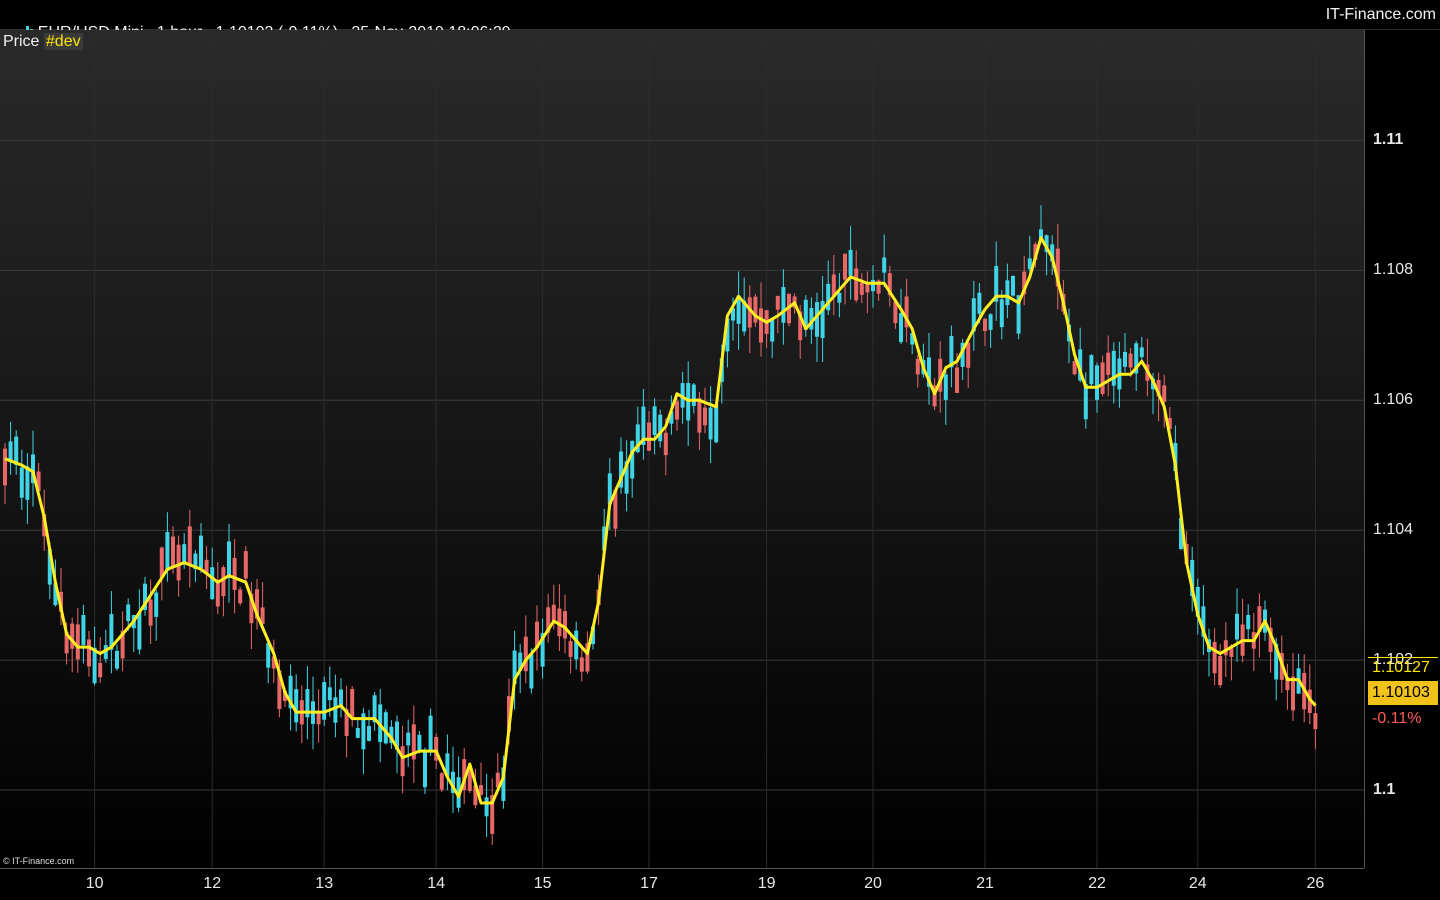 The height and width of the screenshot is (900, 1440). I want to click on x-tick-label: 12, so click(212, 883).